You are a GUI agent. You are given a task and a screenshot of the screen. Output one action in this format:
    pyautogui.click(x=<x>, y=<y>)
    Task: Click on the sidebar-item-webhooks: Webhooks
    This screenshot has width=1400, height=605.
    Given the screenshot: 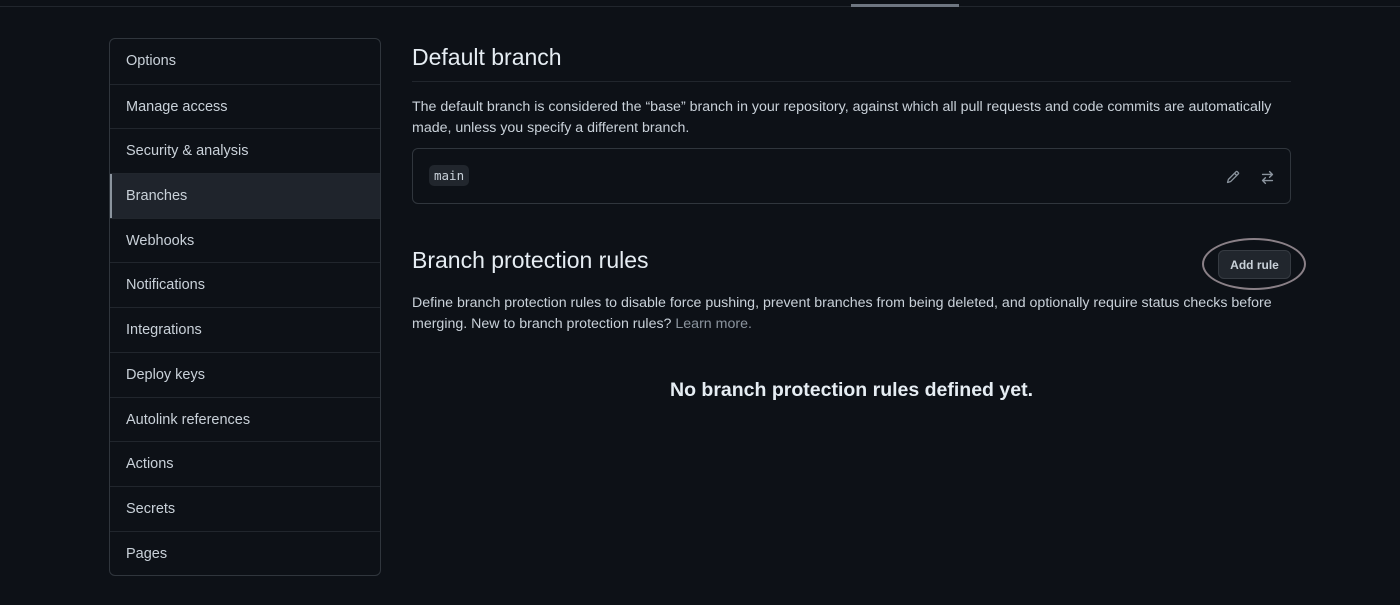 What is the action you would take?
    pyautogui.click(x=245, y=240)
    